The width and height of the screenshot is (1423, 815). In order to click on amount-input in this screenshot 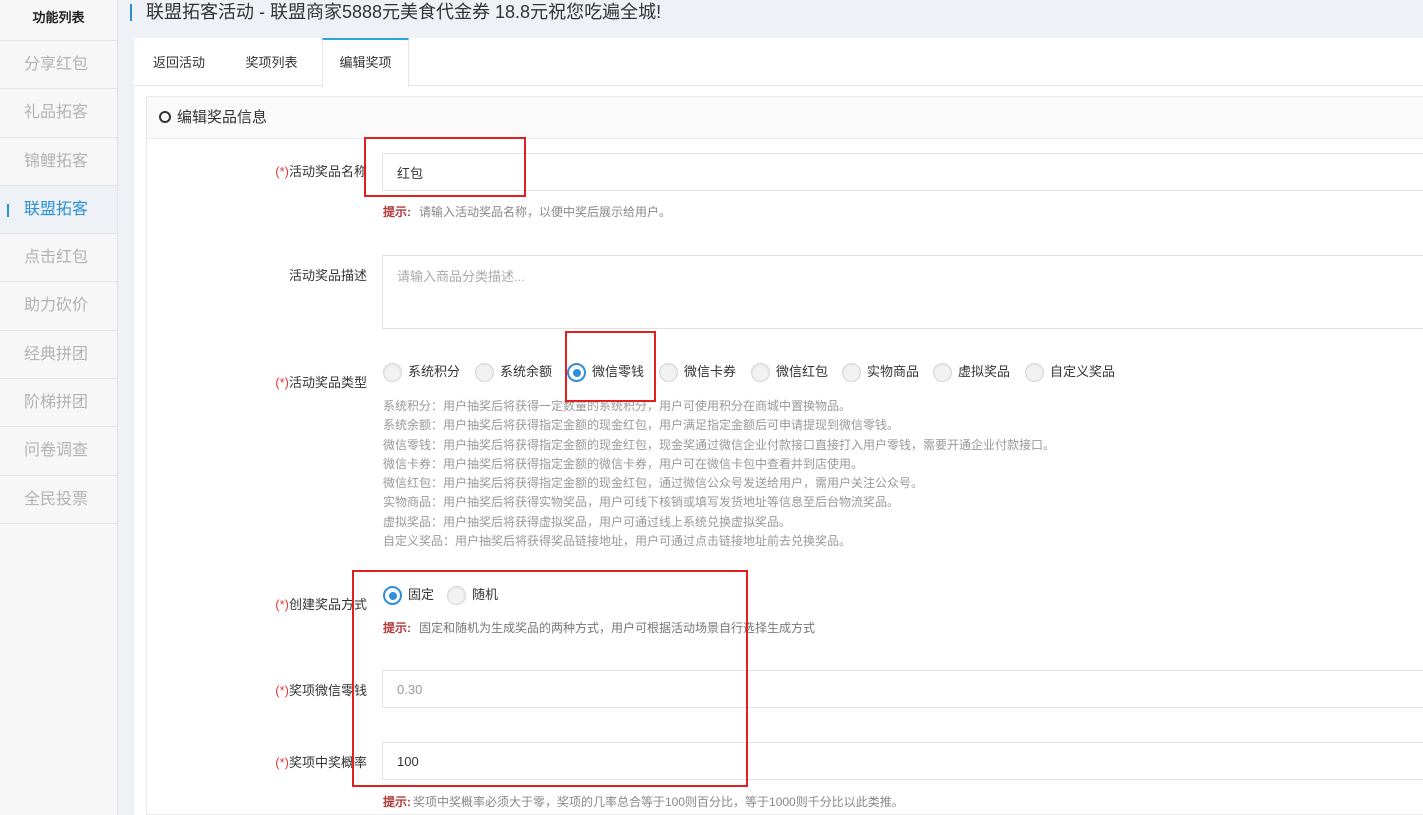, I will do `click(902, 689)`.